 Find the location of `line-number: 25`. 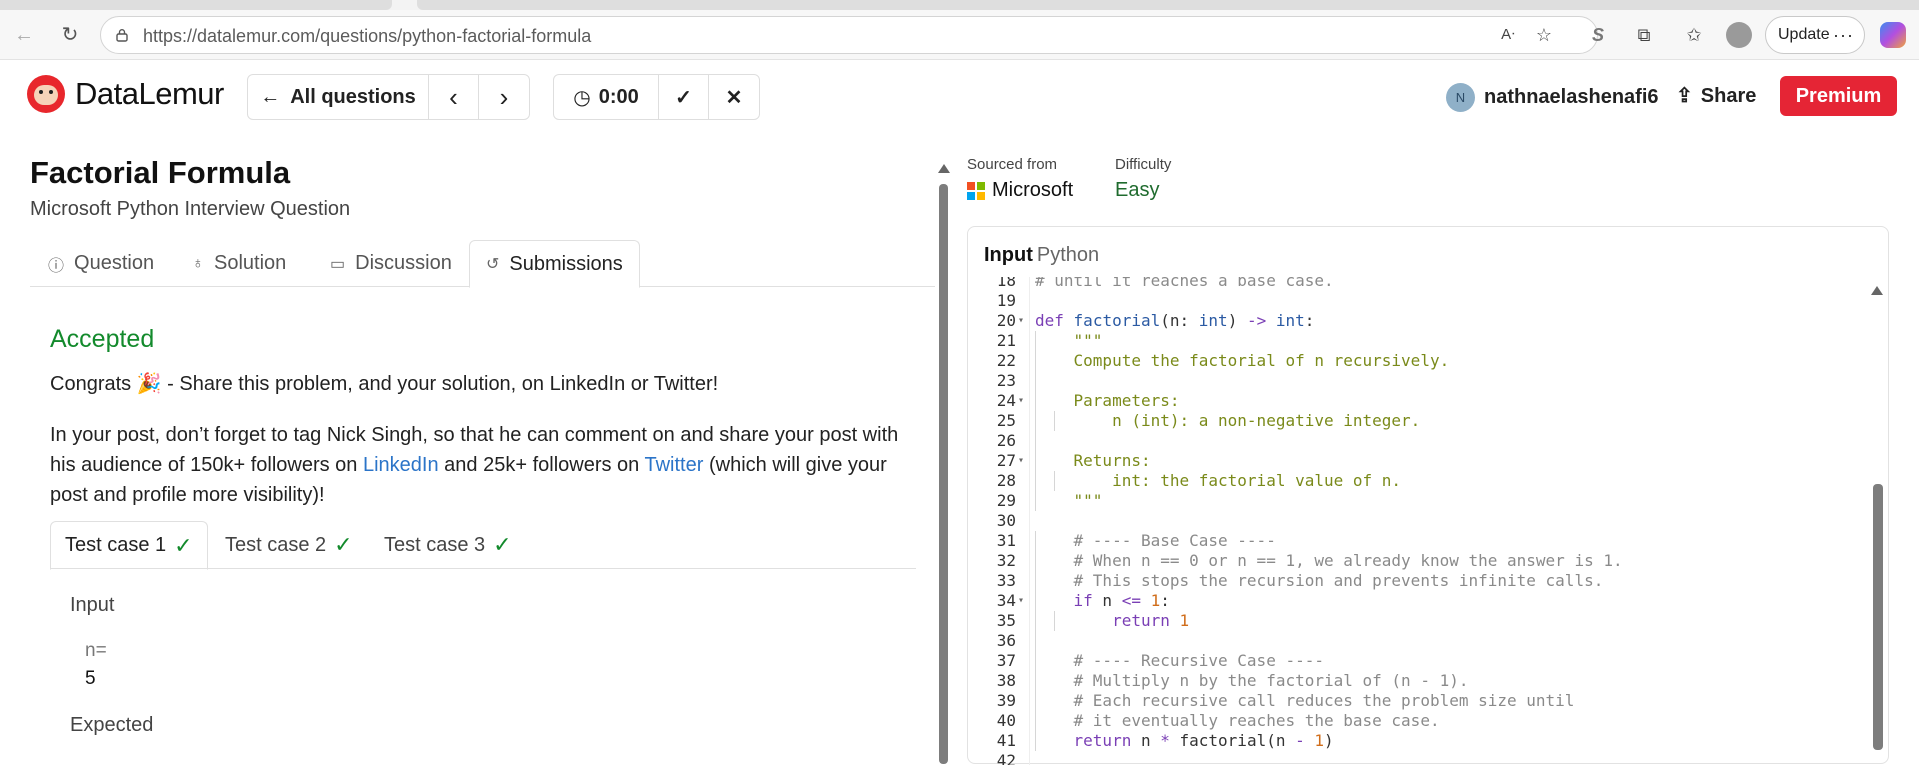

line-number: 25 is located at coordinates (1006, 420).